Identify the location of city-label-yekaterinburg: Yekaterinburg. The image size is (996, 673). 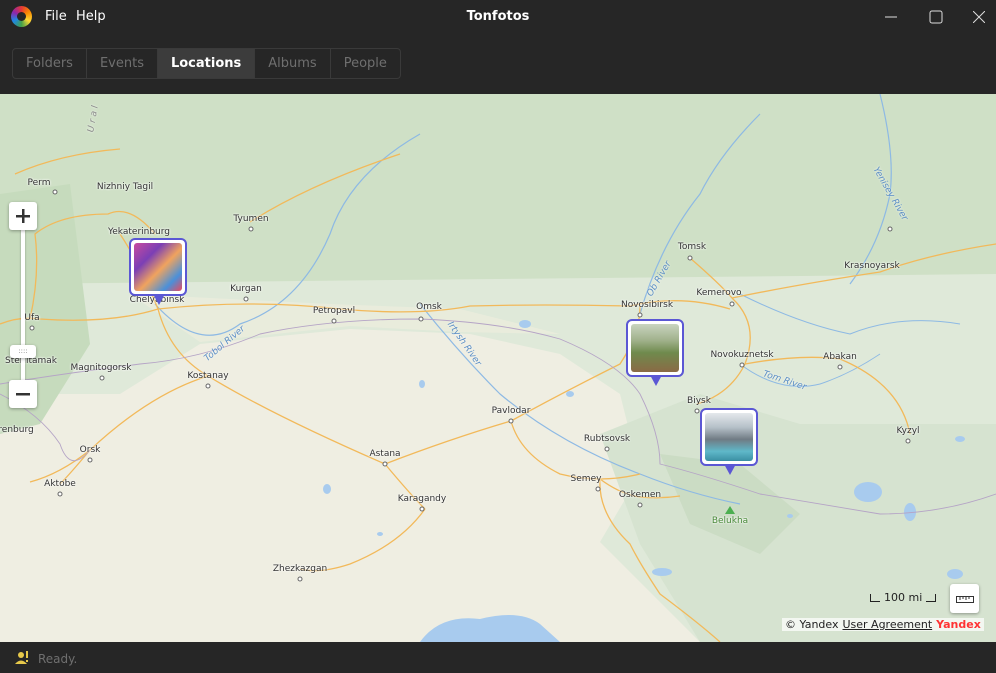
(139, 232).